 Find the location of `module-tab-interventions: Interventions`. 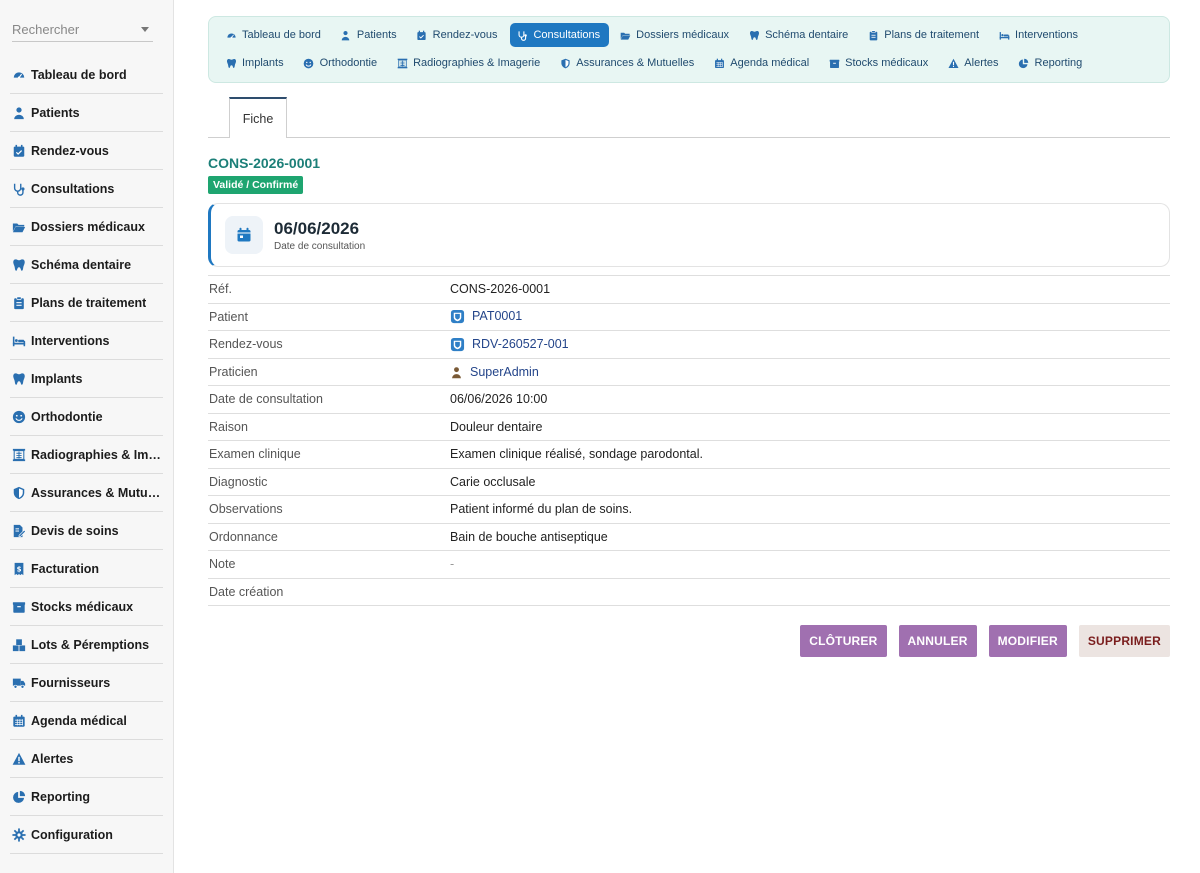

module-tab-interventions: Interventions is located at coordinates (1039, 35).